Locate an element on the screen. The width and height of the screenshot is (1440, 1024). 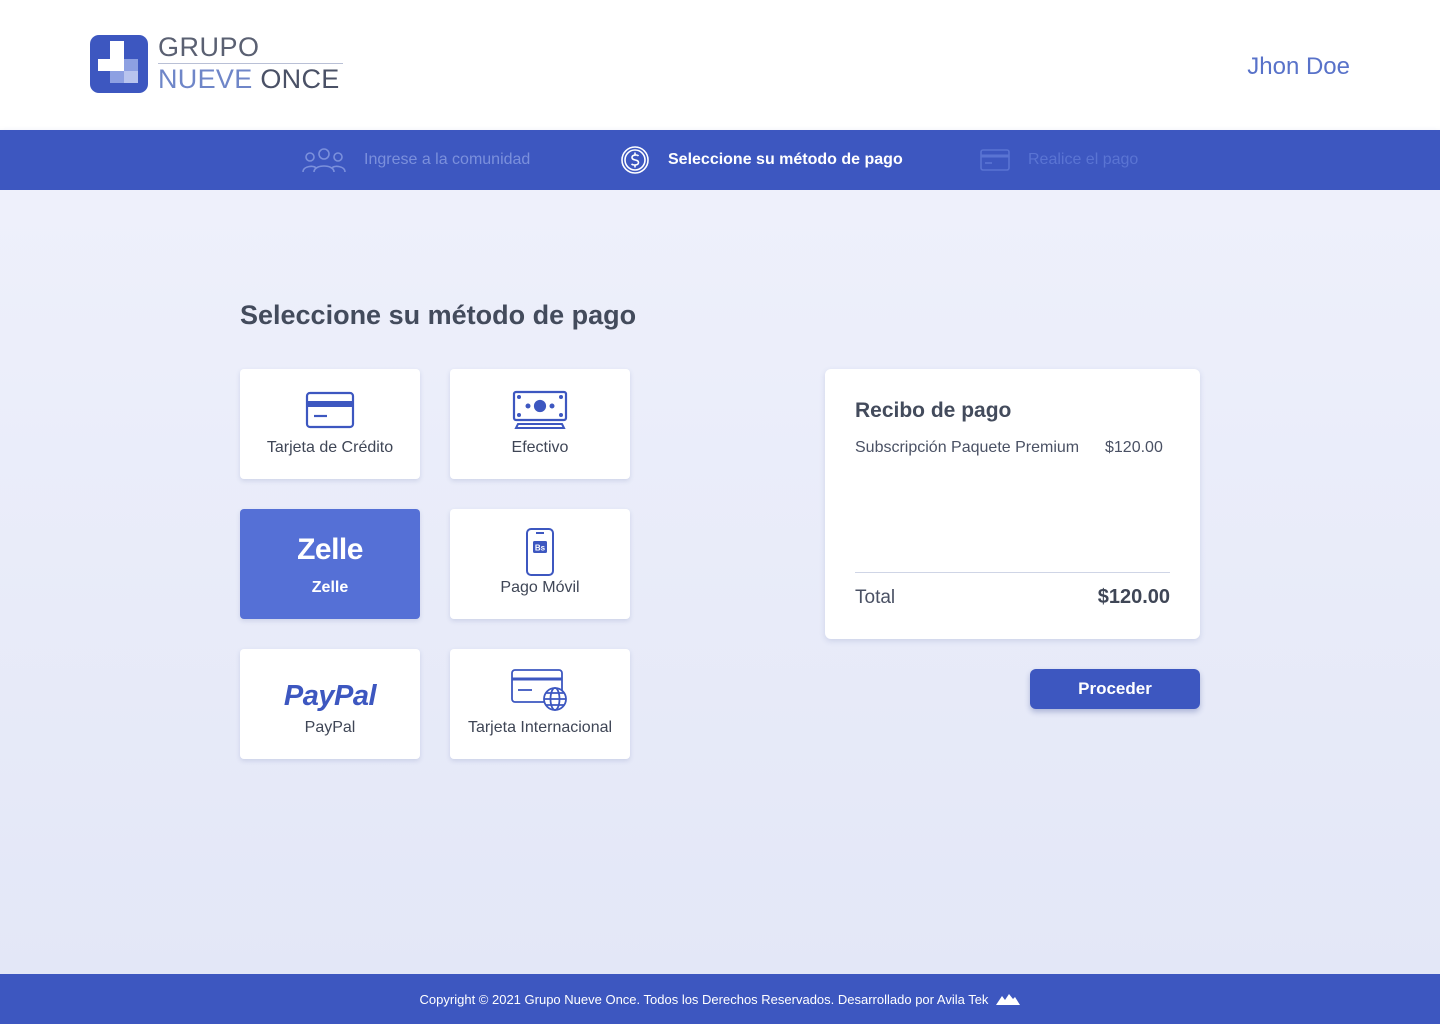
page-title: Seleccione su método de pago is located at coordinates (438, 315).